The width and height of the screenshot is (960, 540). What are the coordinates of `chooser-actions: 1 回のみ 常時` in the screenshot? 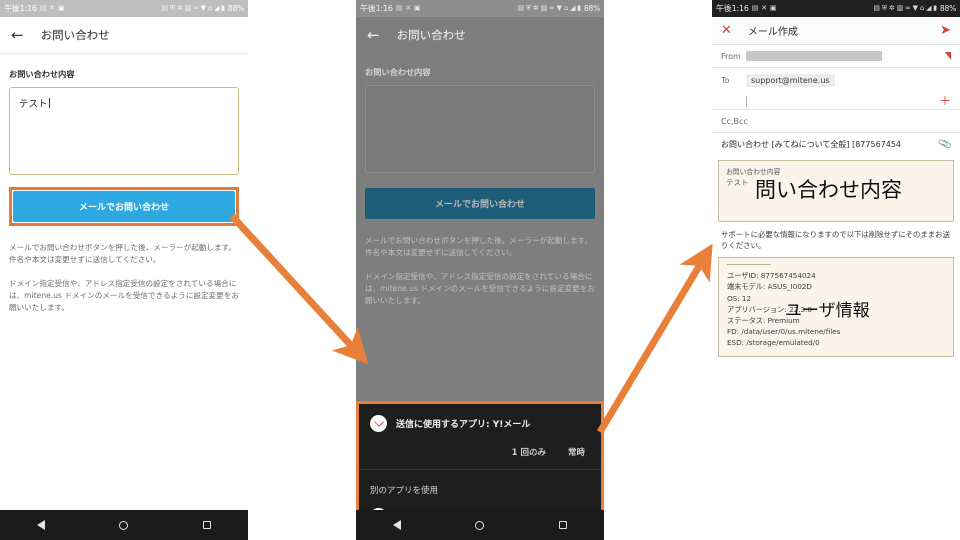 It's located at (480, 450).